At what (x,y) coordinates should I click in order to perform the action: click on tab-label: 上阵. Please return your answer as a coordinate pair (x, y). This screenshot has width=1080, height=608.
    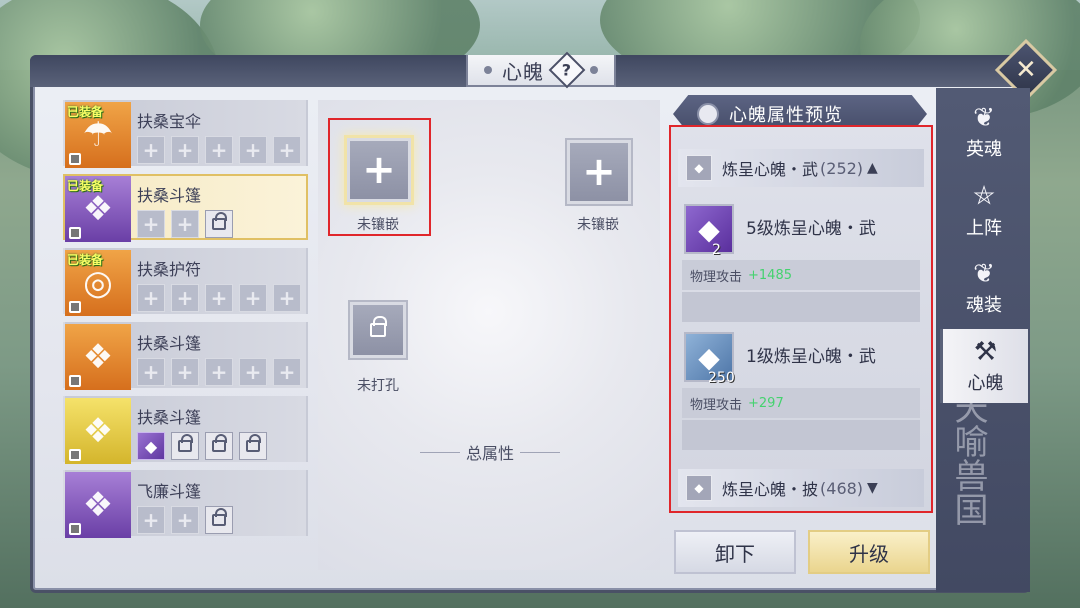
    Looking at the image, I should click on (984, 228).